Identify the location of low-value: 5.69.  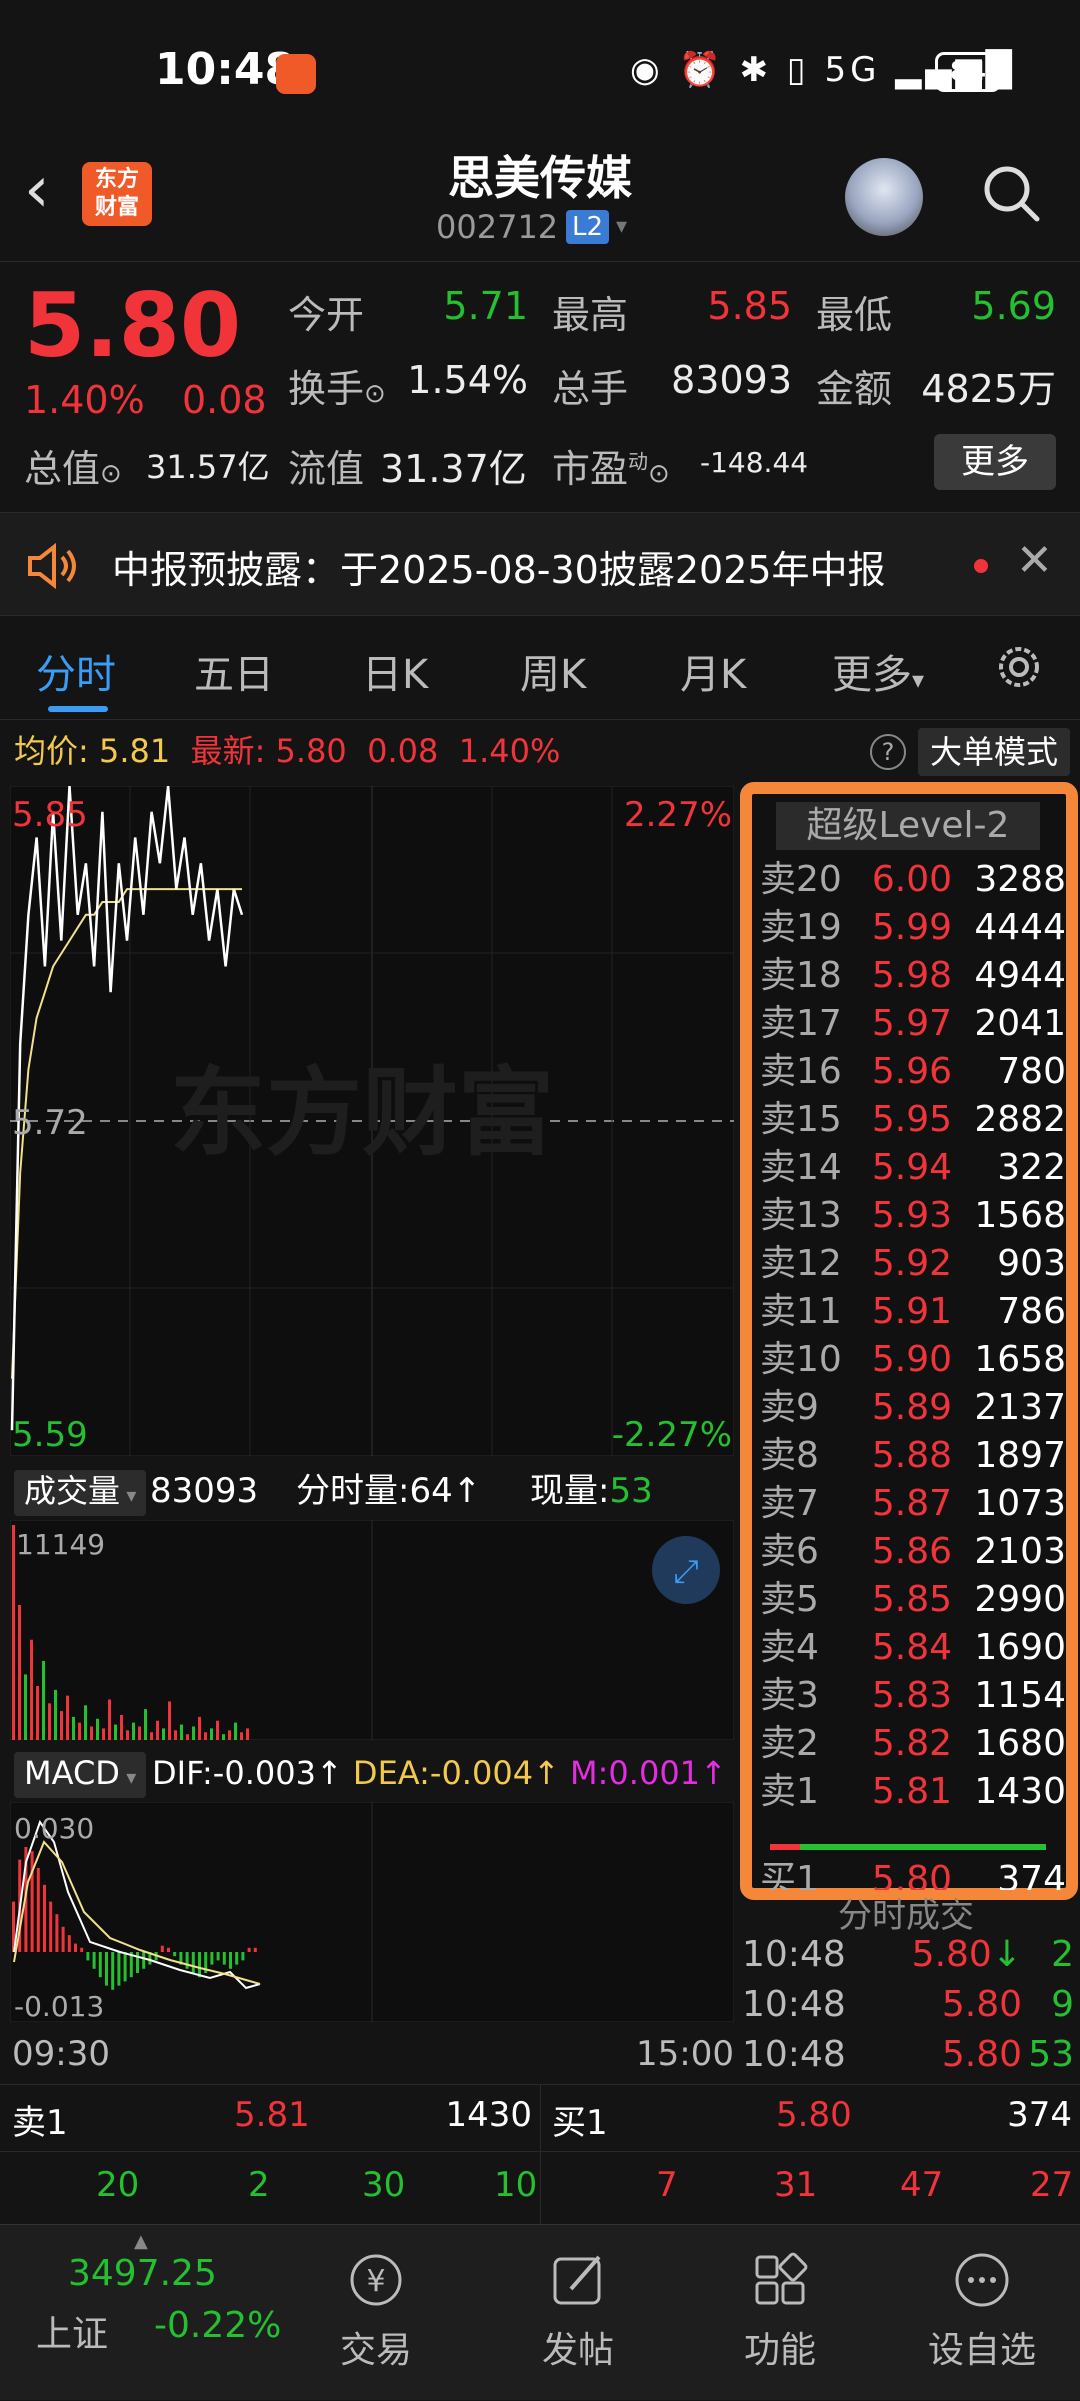
(1013, 306).